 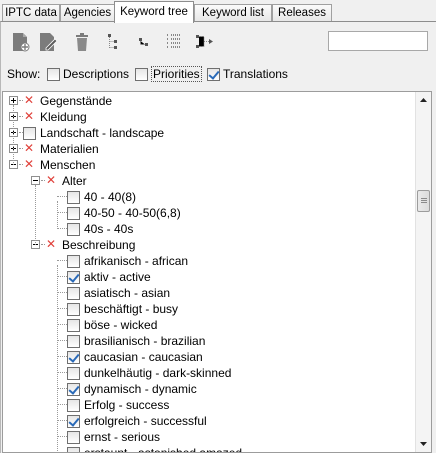 What do you see at coordinates (423, 444) in the screenshot?
I see `scroll-down-button` at bounding box center [423, 444].